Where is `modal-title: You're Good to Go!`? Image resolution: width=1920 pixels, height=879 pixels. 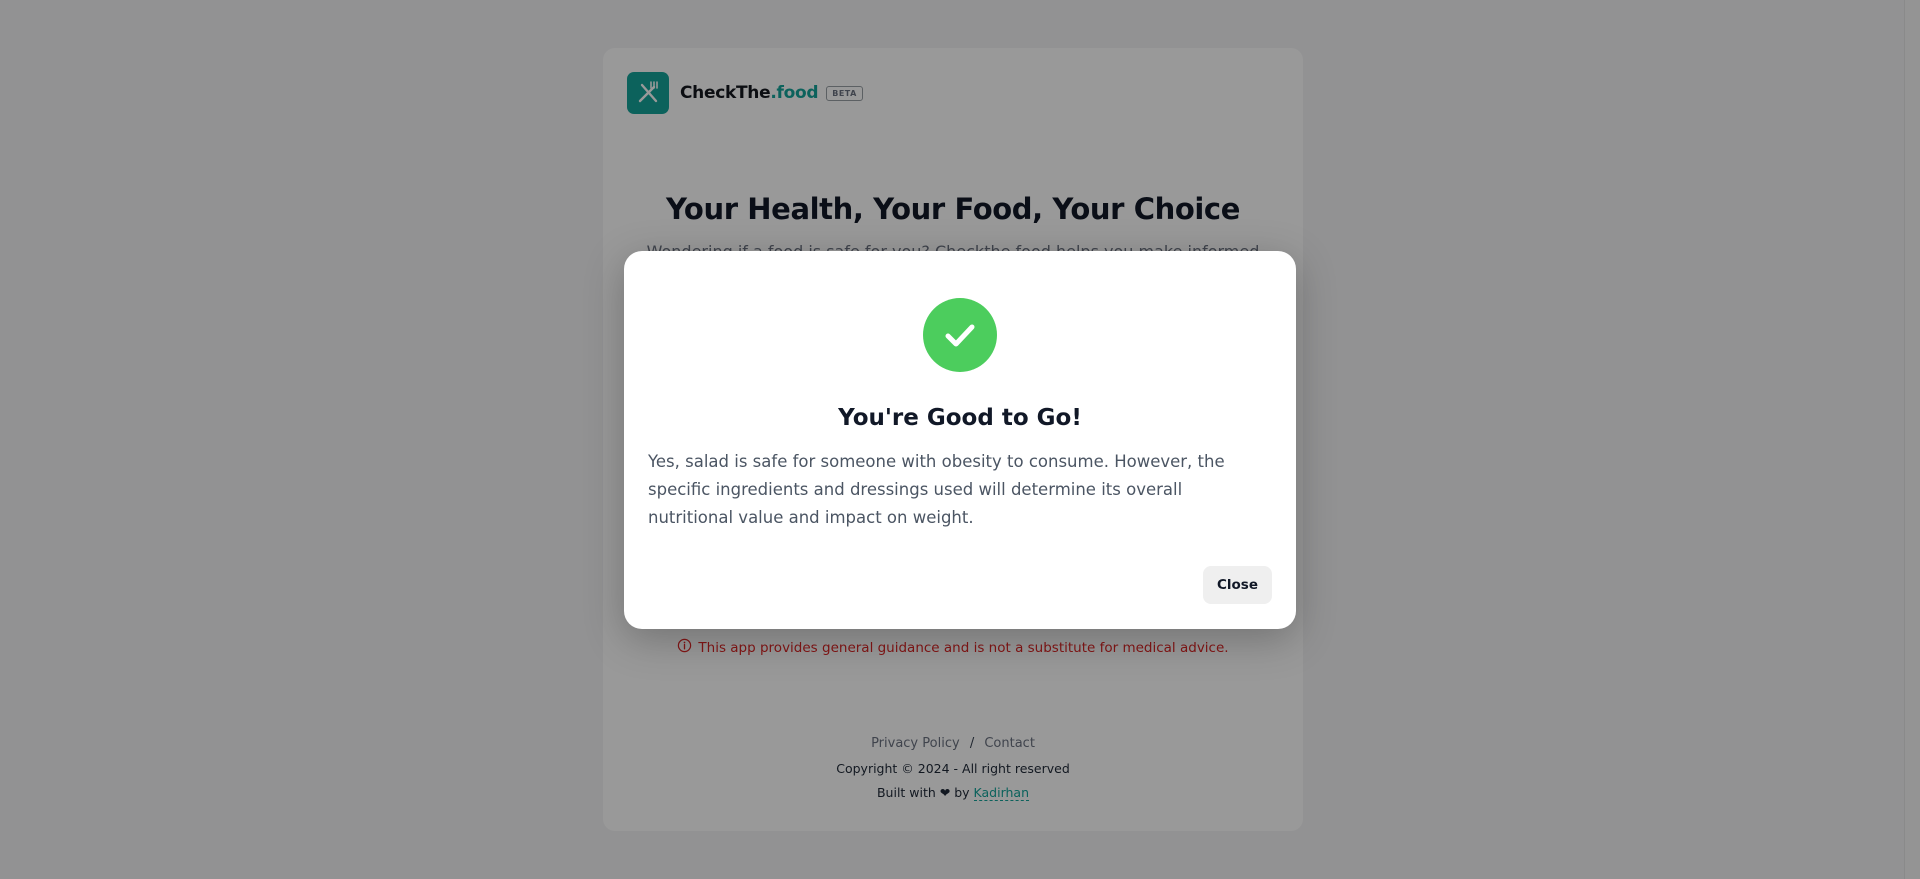
modal-title: You're Good to Go! is located at coordinates (960, 418).